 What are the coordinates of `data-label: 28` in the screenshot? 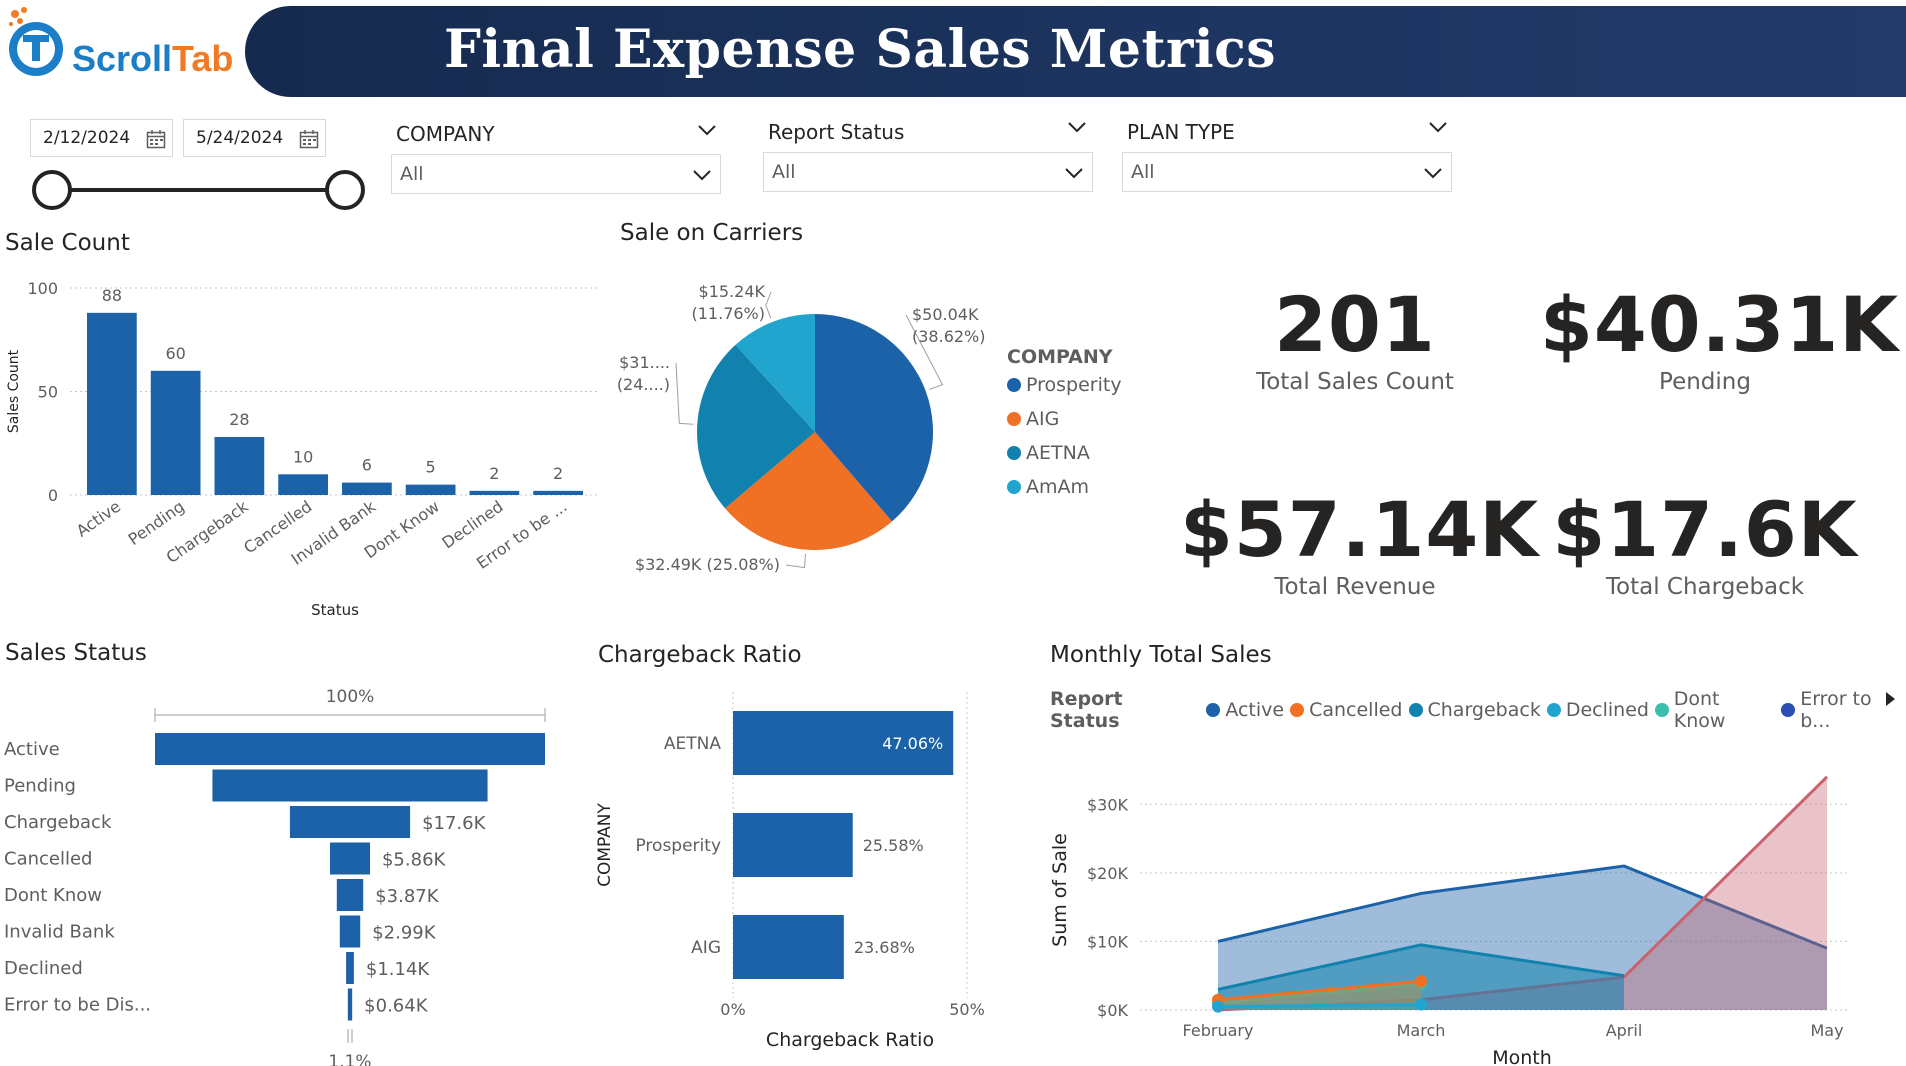 It's located at (239, 419).